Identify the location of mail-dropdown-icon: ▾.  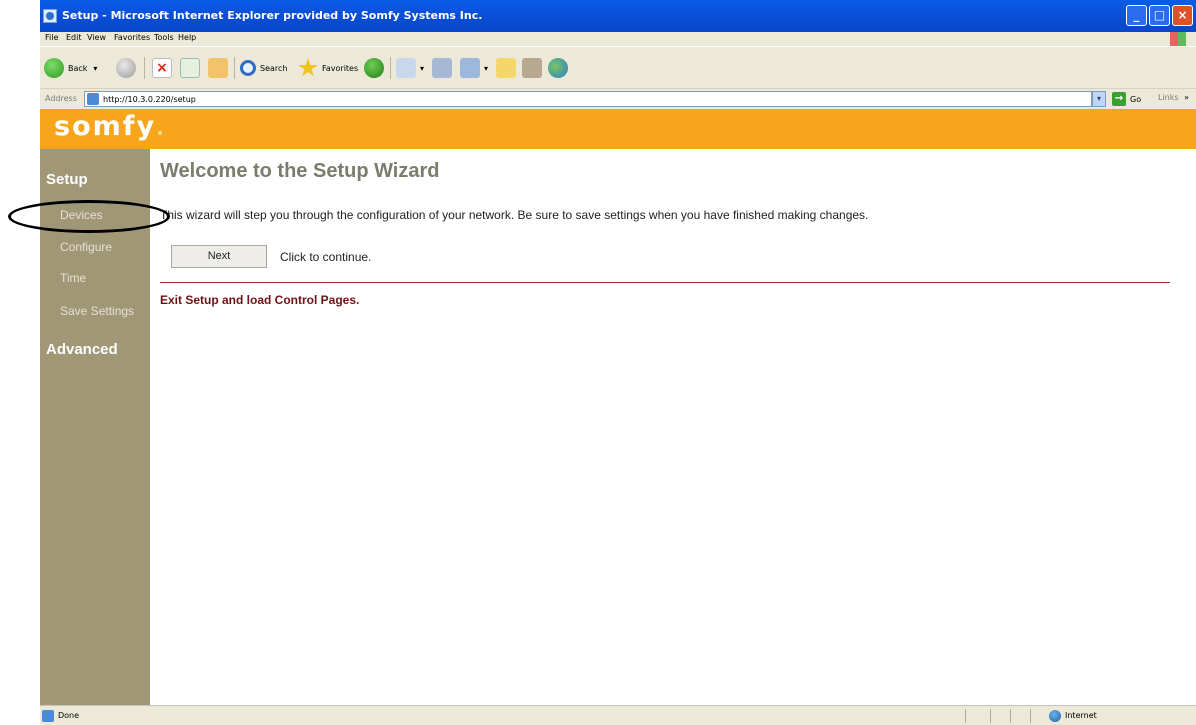
(422, 68).